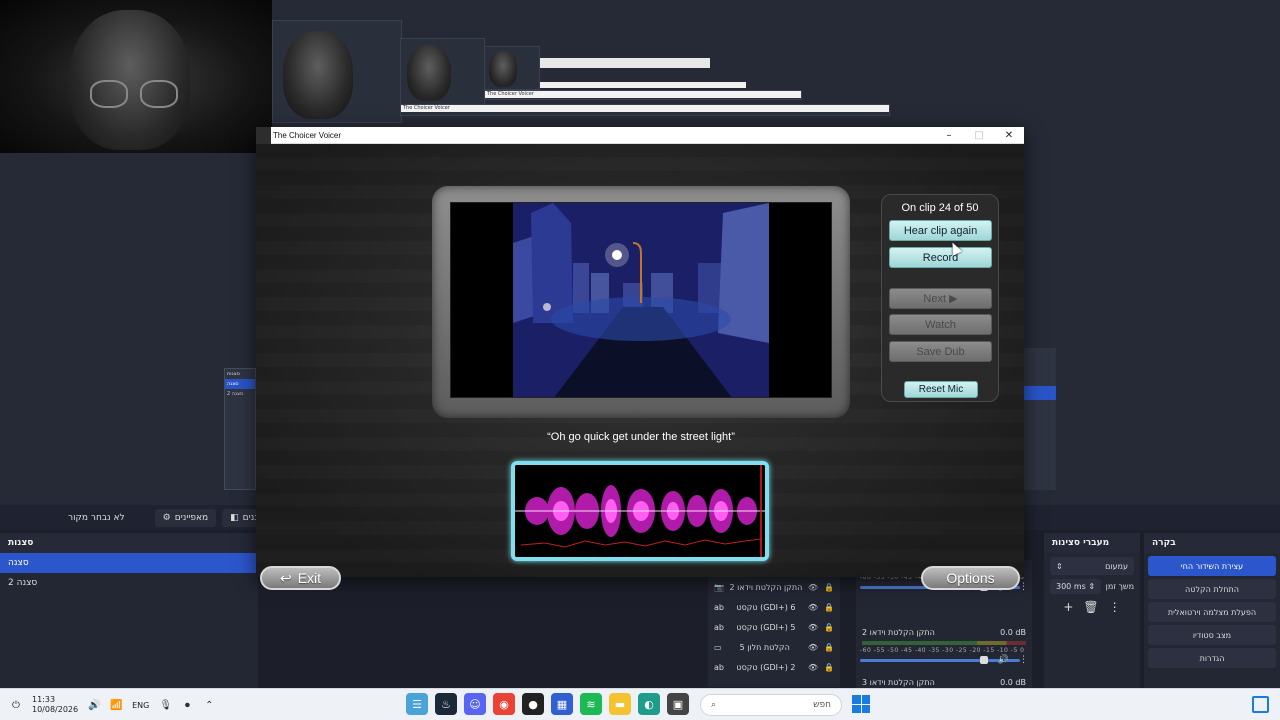 The height and width of the screenshot is (720, 1280). Describe the element at coordinates (1260, 704) in the screenshot. I see `show-desktop-icon` at that location.